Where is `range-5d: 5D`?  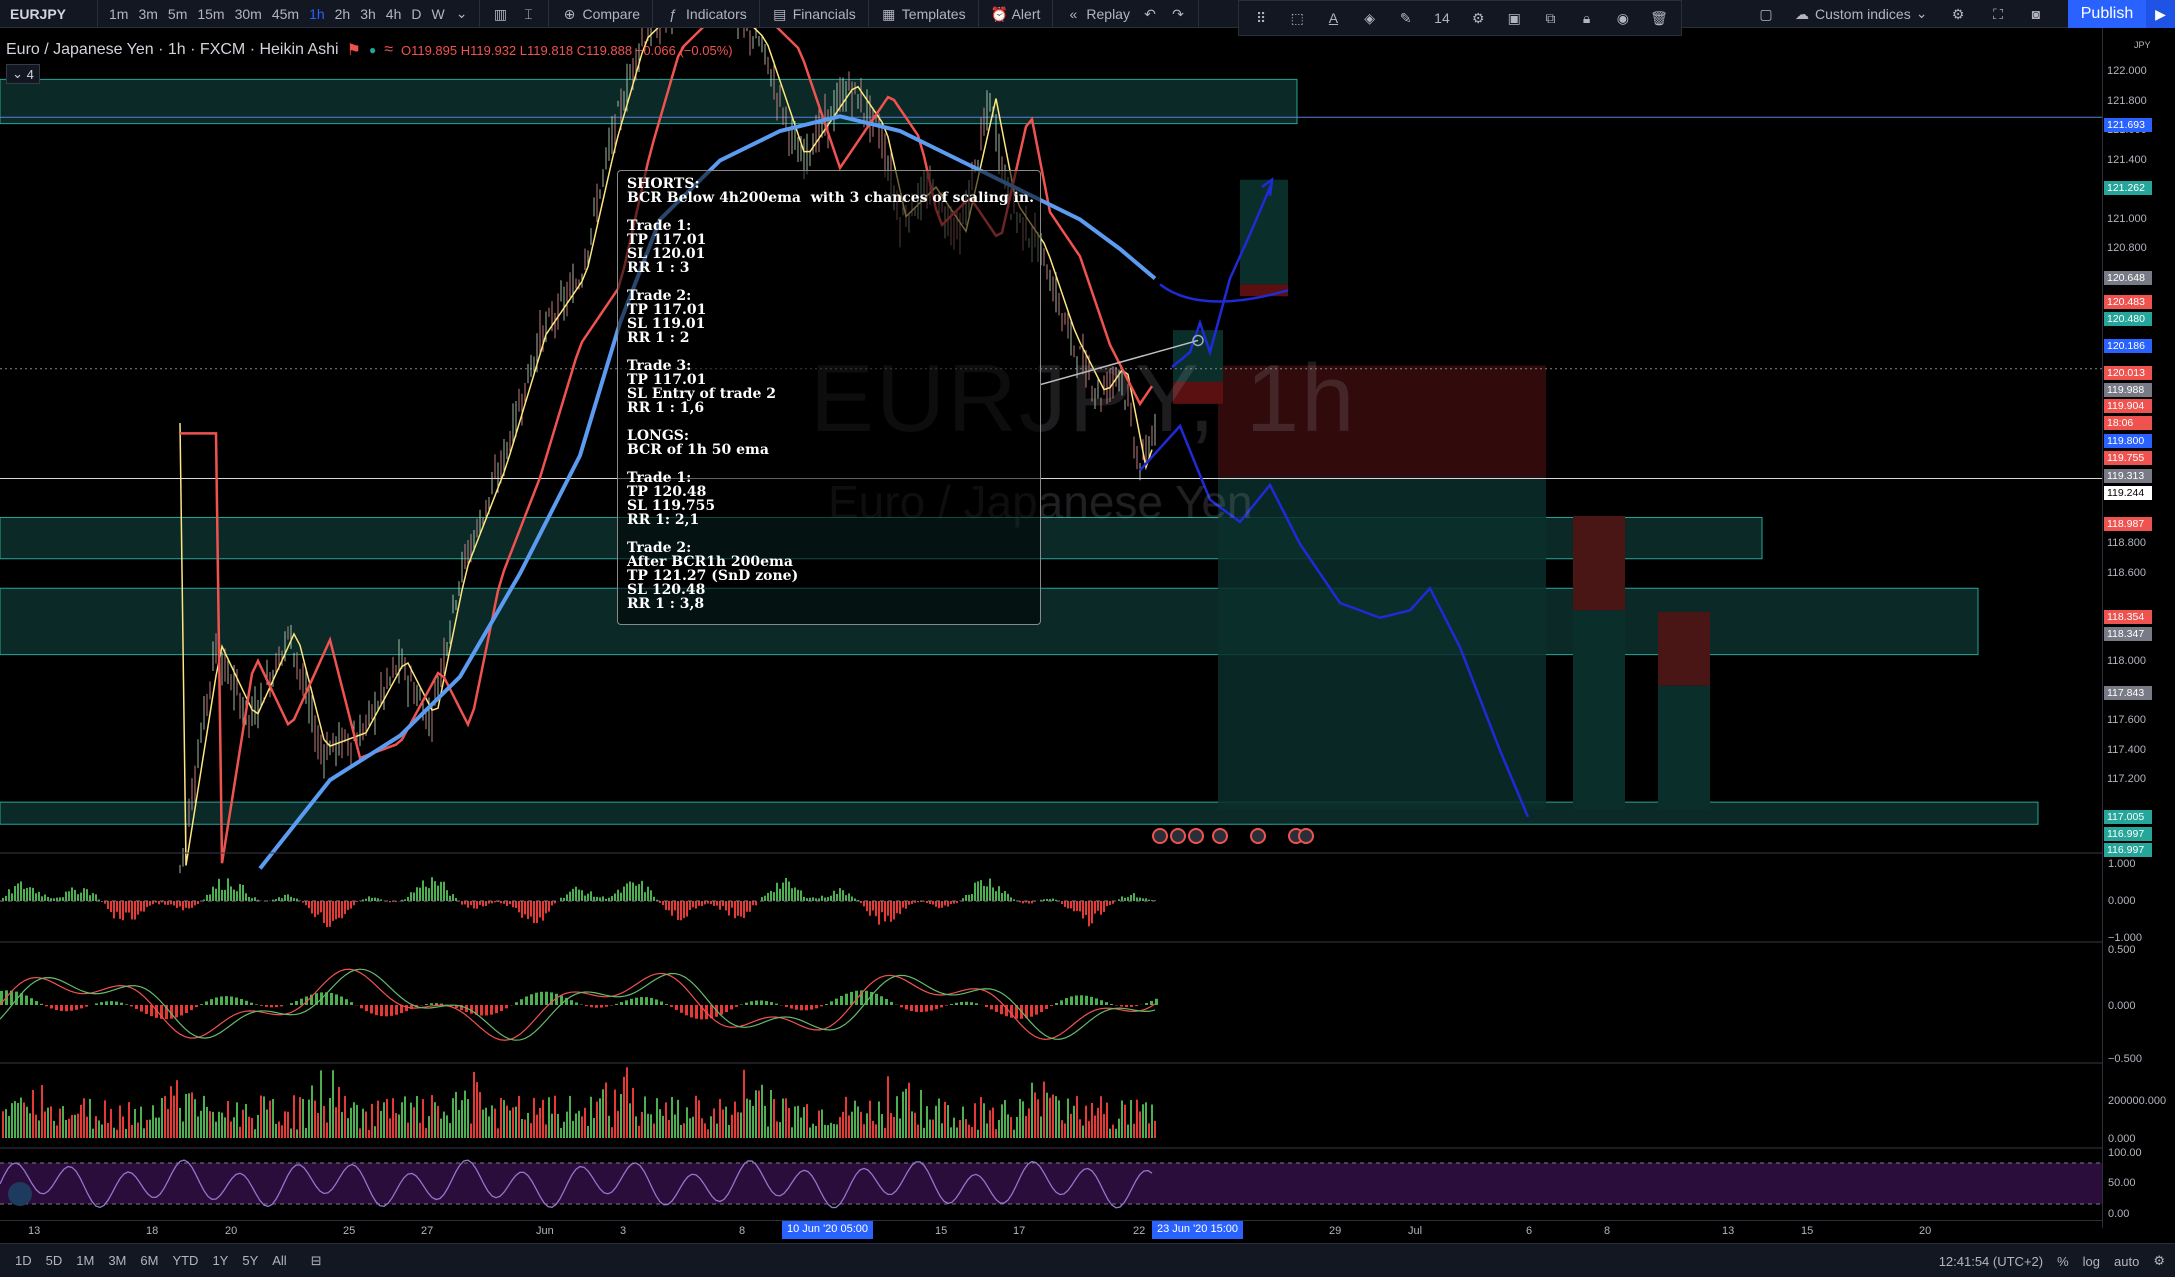
range-5d: 5D is located at coordinates (54, 1260).